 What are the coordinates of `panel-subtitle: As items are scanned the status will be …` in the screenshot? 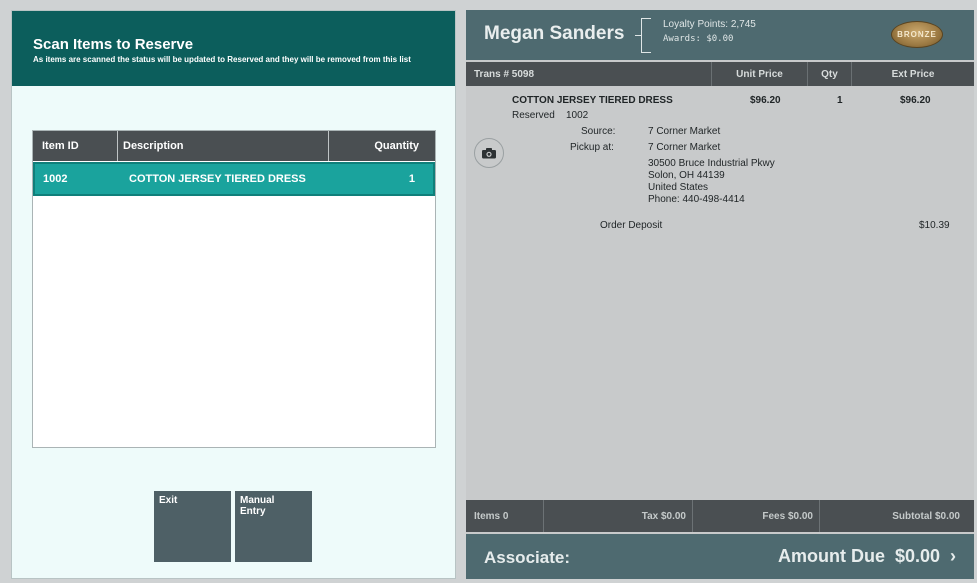 It's located at (222, 59).